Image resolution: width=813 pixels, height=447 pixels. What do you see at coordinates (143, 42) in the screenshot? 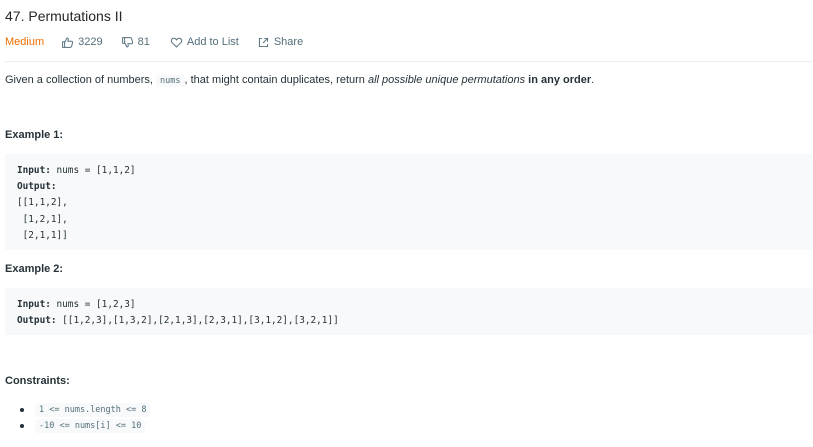
I see `dislikes-count: 81` at bounding box center [143, 42].